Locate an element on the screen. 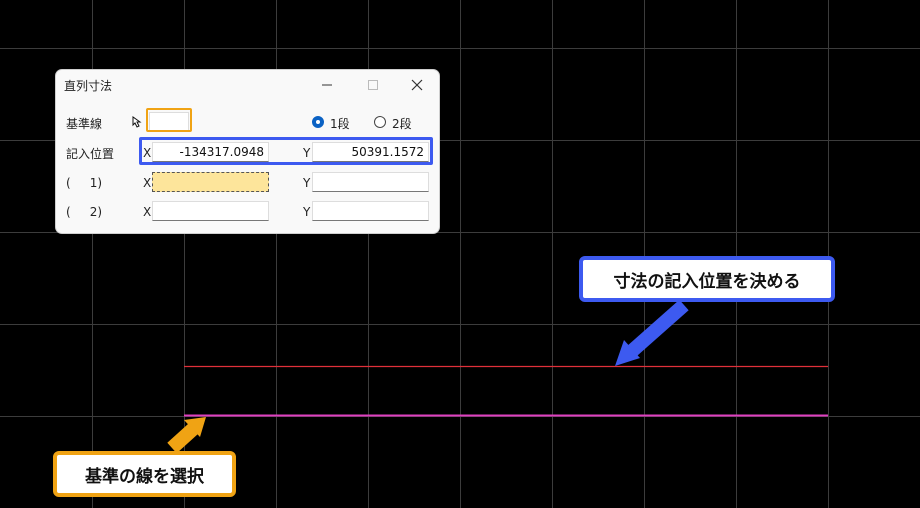 Image resolution: width=920 pixels, height=508 pixels. dialog-title: 直列寸法 is located at coordinates (88, 86).